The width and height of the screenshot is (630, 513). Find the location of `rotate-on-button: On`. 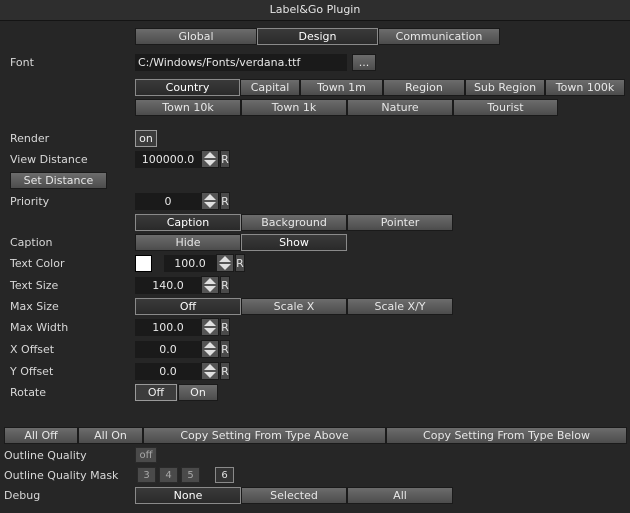

rotate-on-button: On is located at coordinates (198, 392).